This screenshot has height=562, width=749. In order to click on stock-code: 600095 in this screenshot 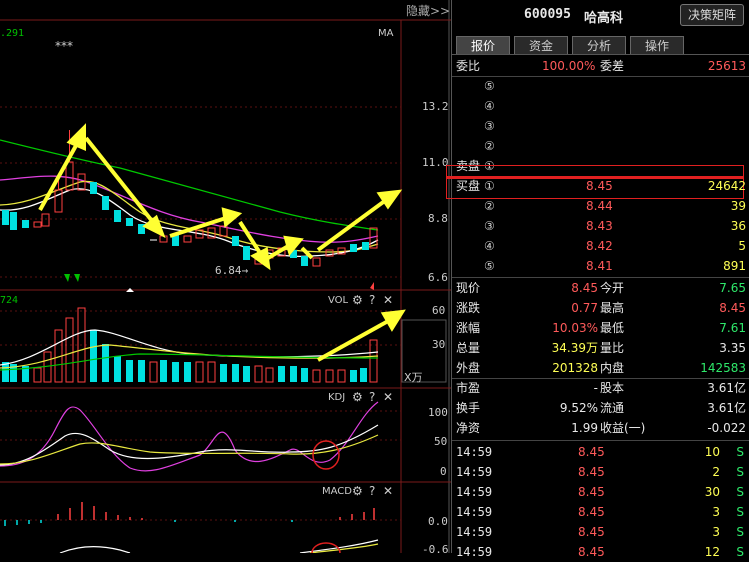, I will do `click(547, 14)`.